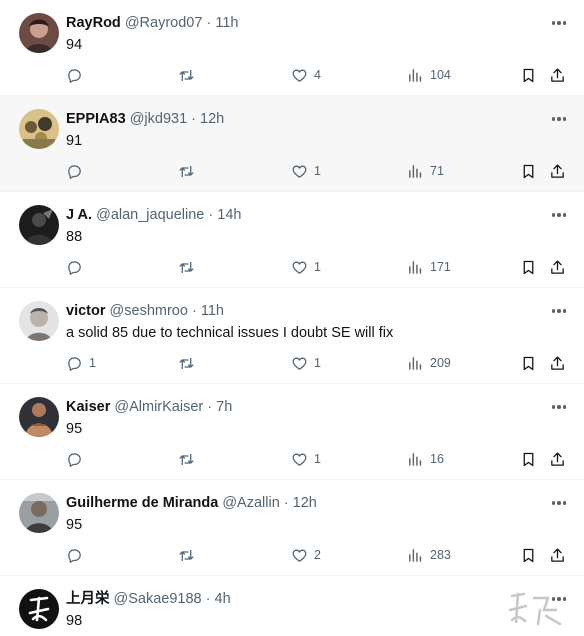 The image size is (584, 636). I want to click on user-handle: @Rayrod07, so click(164, 23).